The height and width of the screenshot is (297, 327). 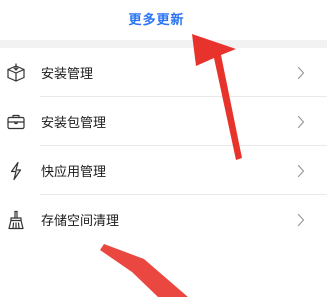 What do you see at coordinates (80, 221) in the screenshot?
I see `menu-item-label: 存储空间清理` at bounding box center [80, 221].